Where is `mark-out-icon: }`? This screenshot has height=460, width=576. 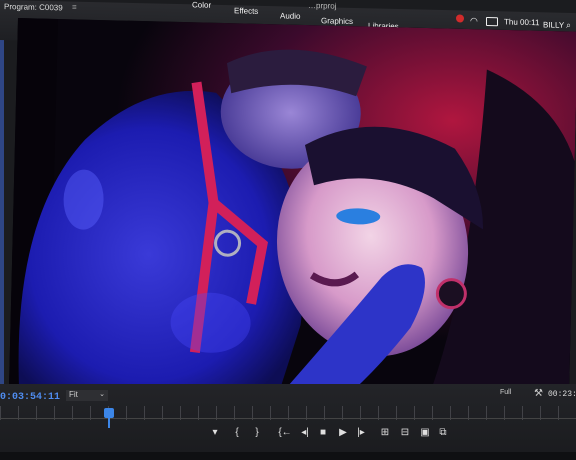 mark-out-icon: } is located at coordinates (257, 433).